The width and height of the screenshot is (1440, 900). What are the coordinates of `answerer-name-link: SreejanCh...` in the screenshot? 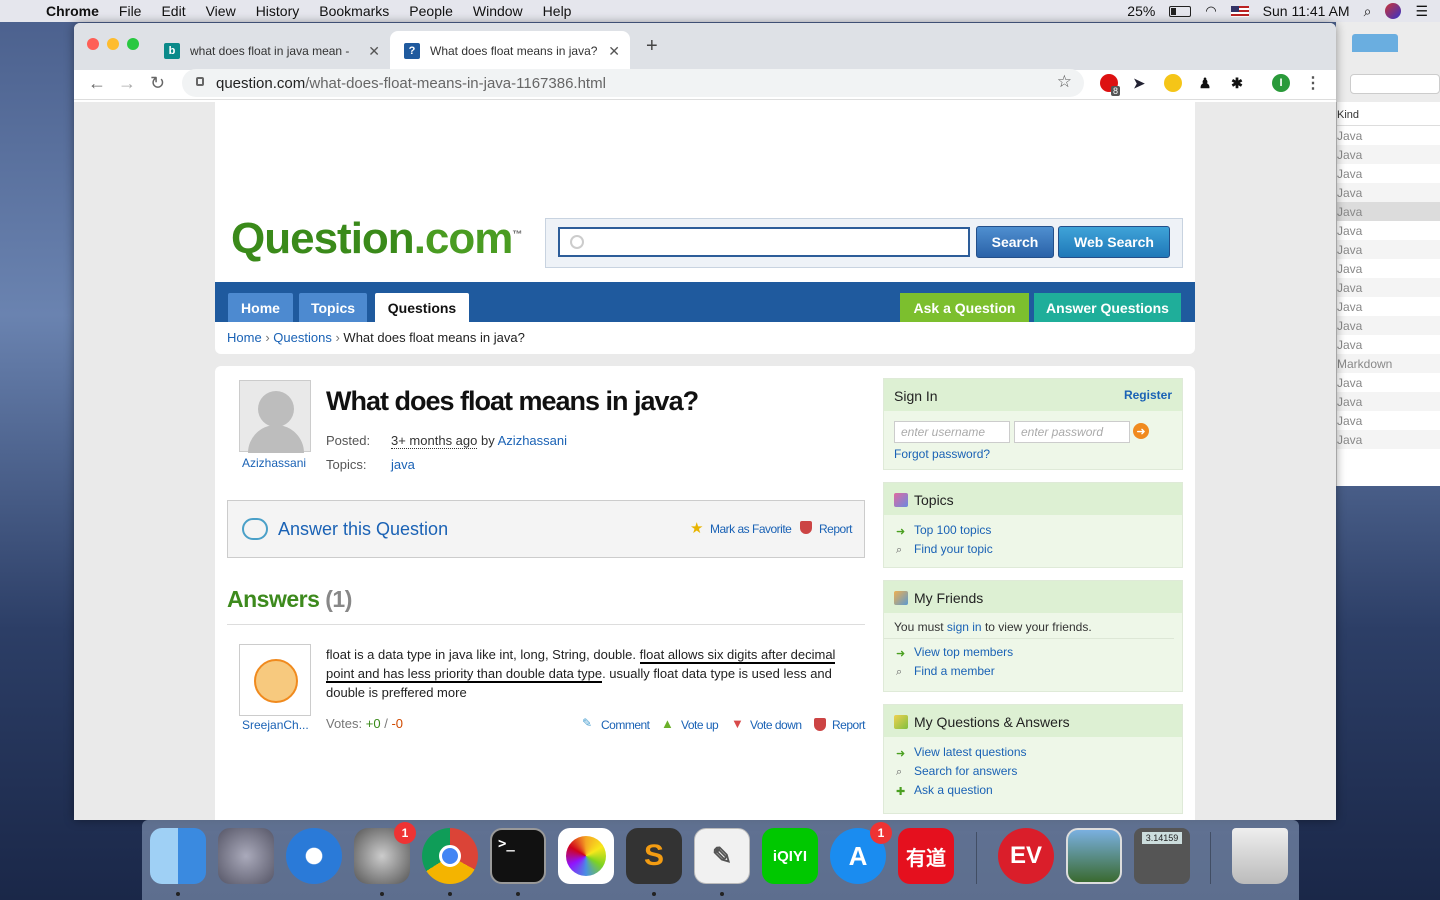 It's located at (275, 725).